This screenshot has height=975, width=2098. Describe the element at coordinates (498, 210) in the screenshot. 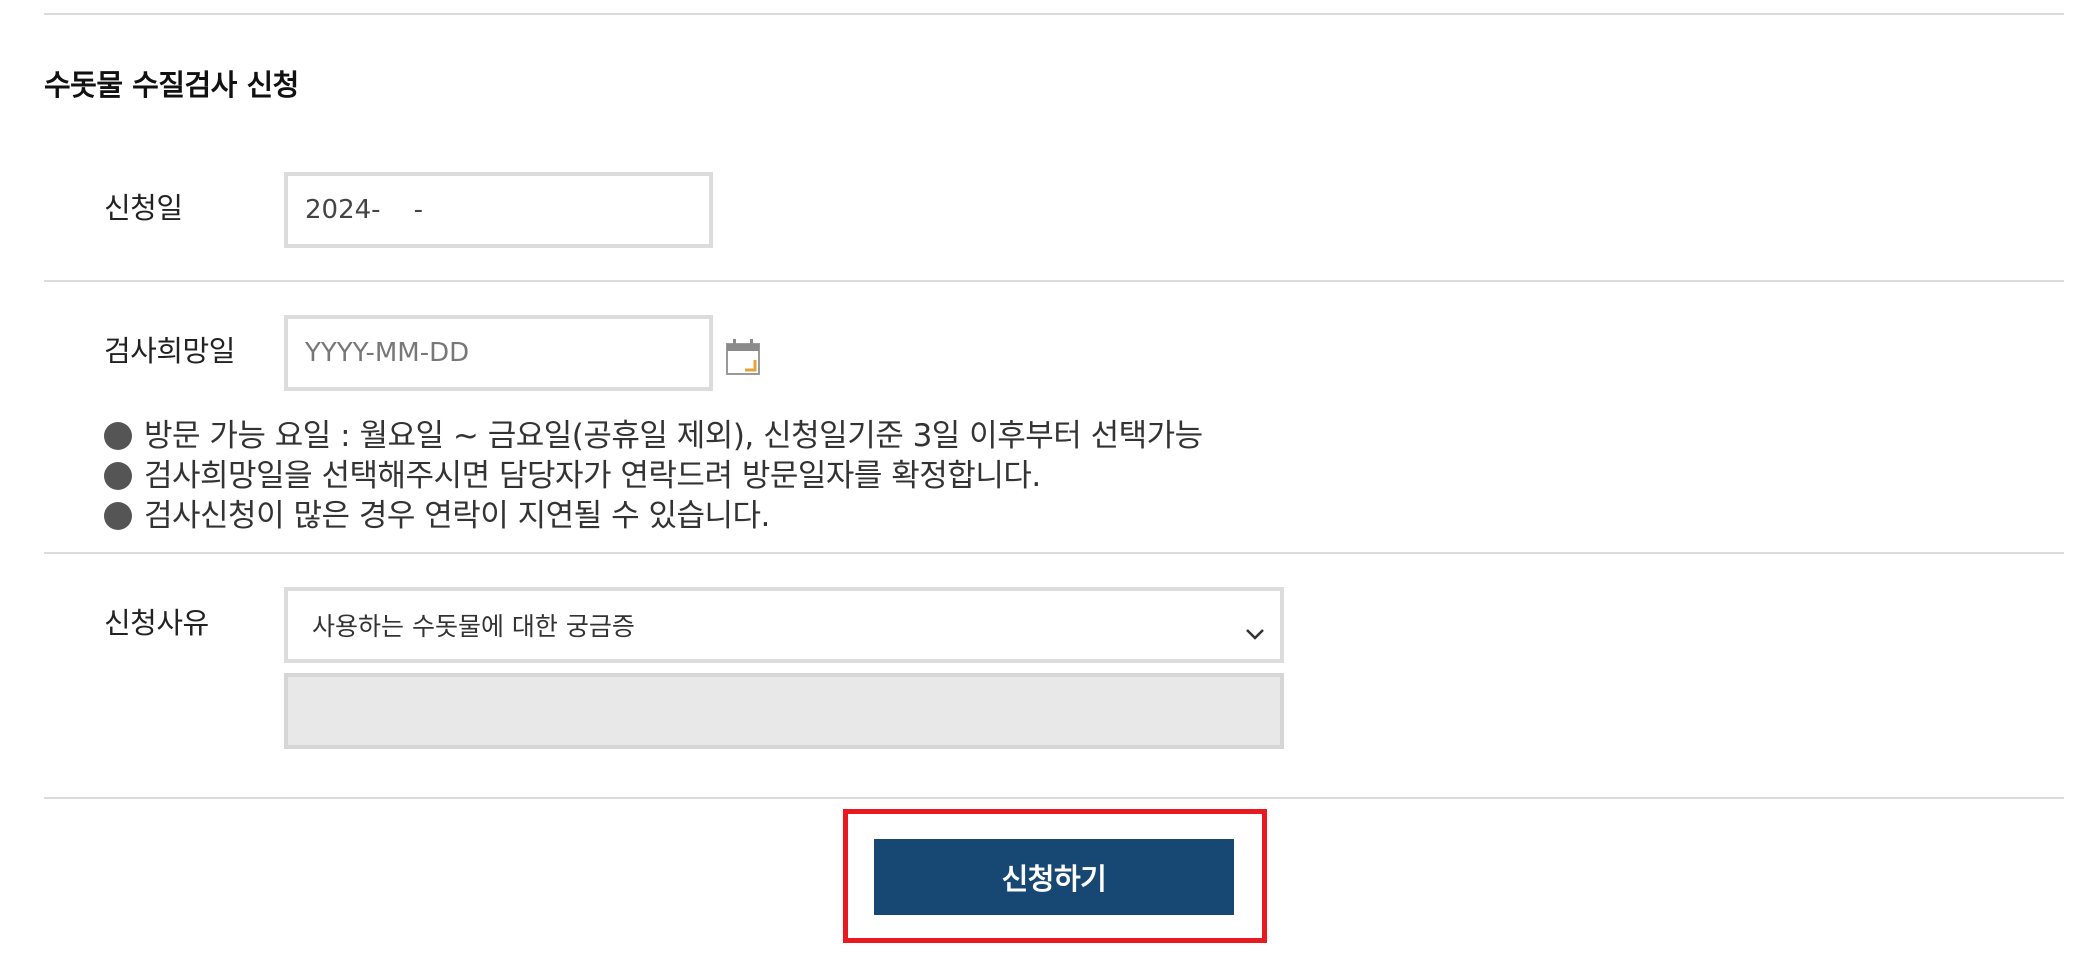

I see `apply-date-field: 2024- -` at that location.